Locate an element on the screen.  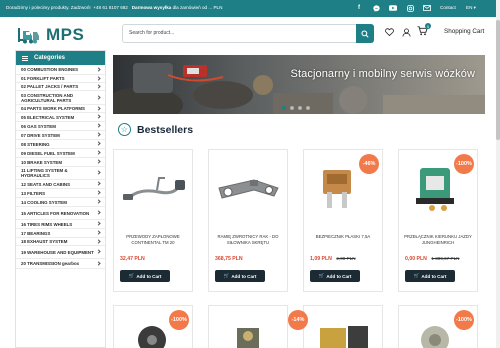
sidebar-category-label: 12 SEATS AND CABINS is located at coordinates (46, 184).